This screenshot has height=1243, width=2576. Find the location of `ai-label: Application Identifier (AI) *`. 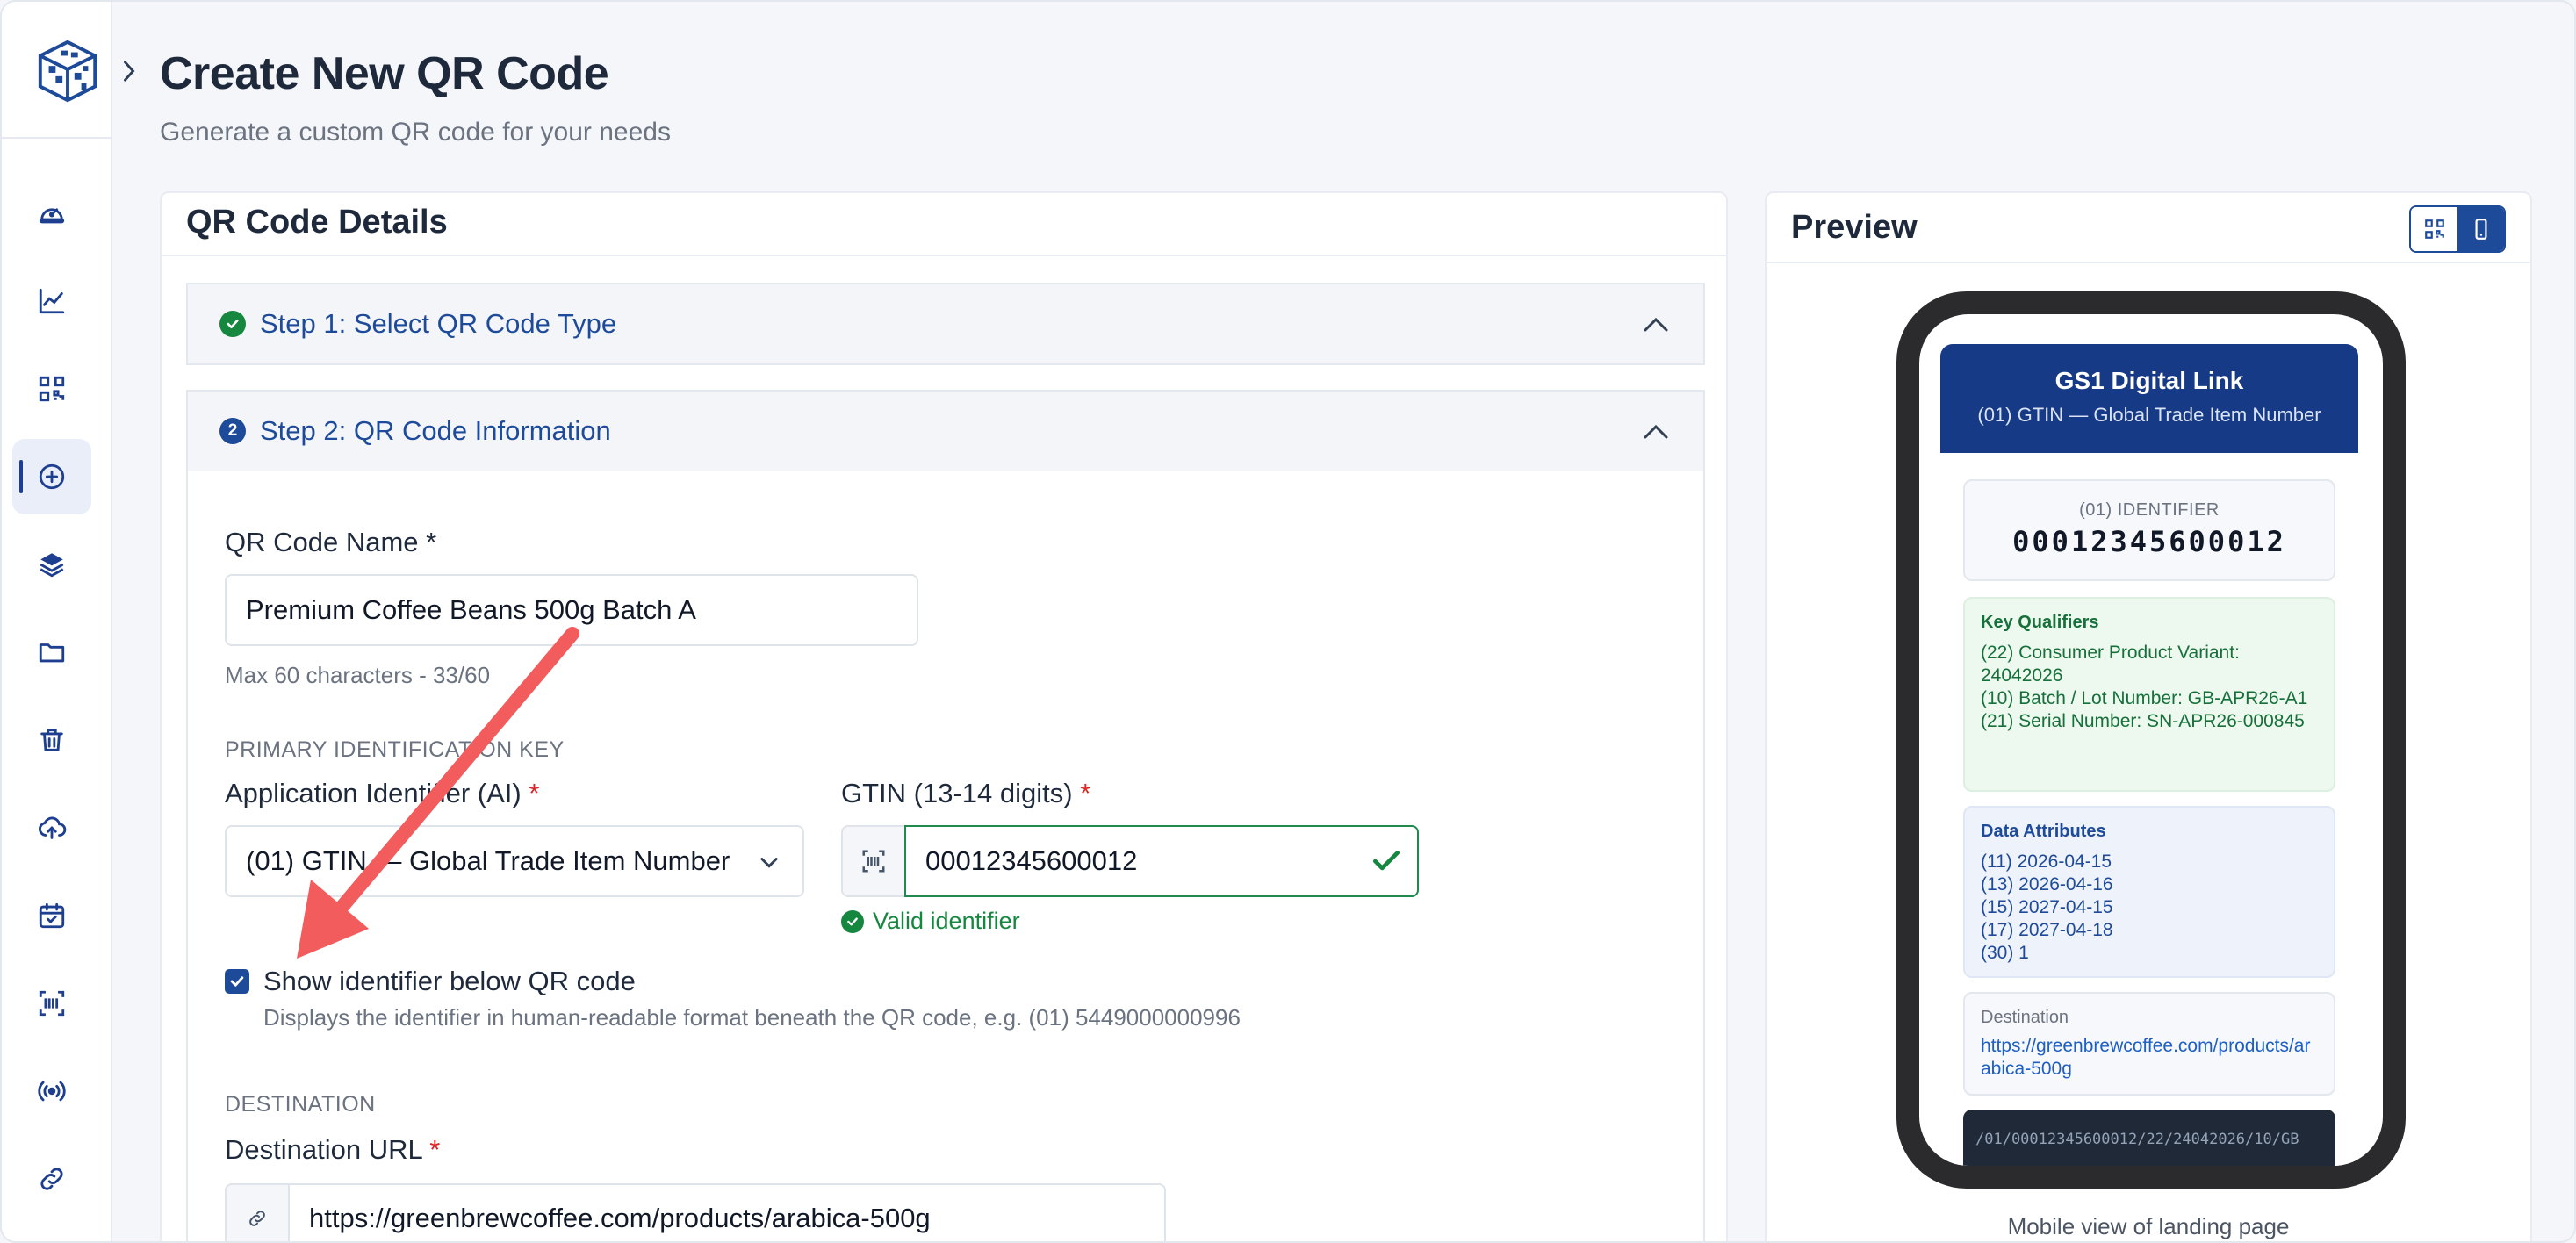

ai-label: Application Identifier (AI) * is located at coordinates (382, 793).